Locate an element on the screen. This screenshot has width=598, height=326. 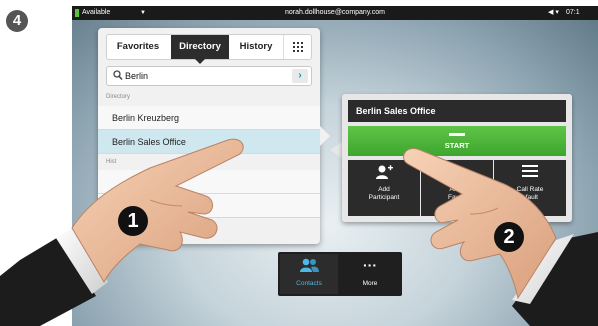
user-address: norah.dollhouse@company.com is located at coordinates (335, 12).